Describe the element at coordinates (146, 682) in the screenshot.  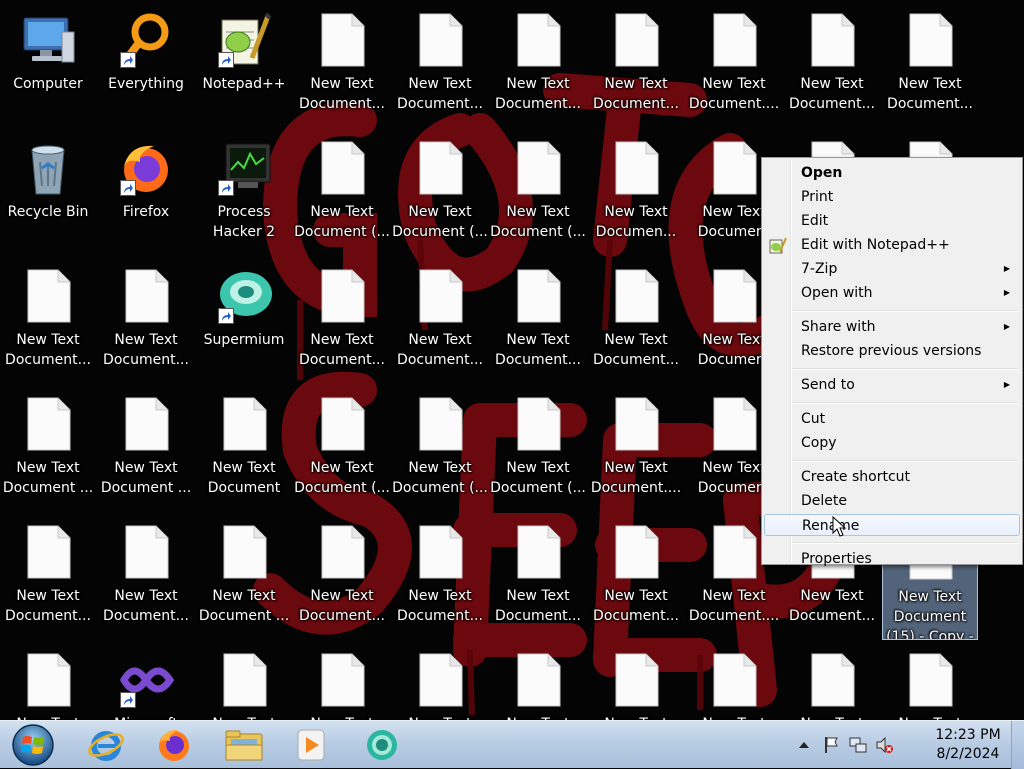
I see `desktop-icon-vs: Microsoft` at that location.